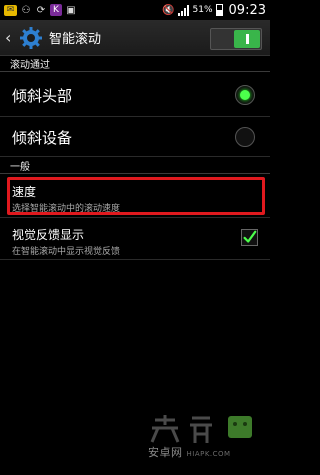  Describe the element at coordinates (41, 10) in the screenshot. I see `sync-icon: ⟳` at that location.